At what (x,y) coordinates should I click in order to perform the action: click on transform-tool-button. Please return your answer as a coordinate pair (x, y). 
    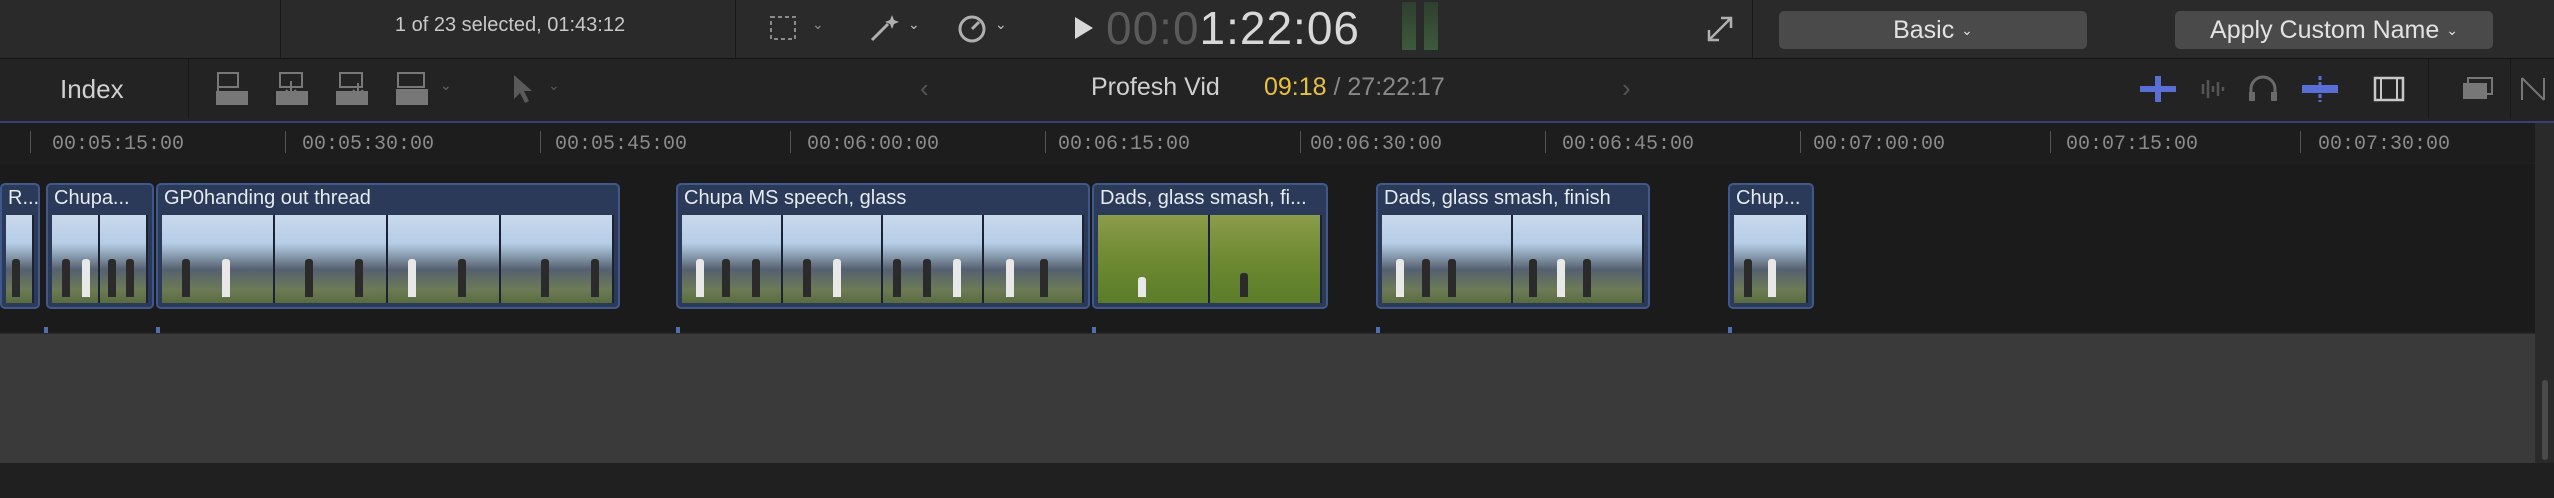
    Looking at the image, I should click on (783, 30).